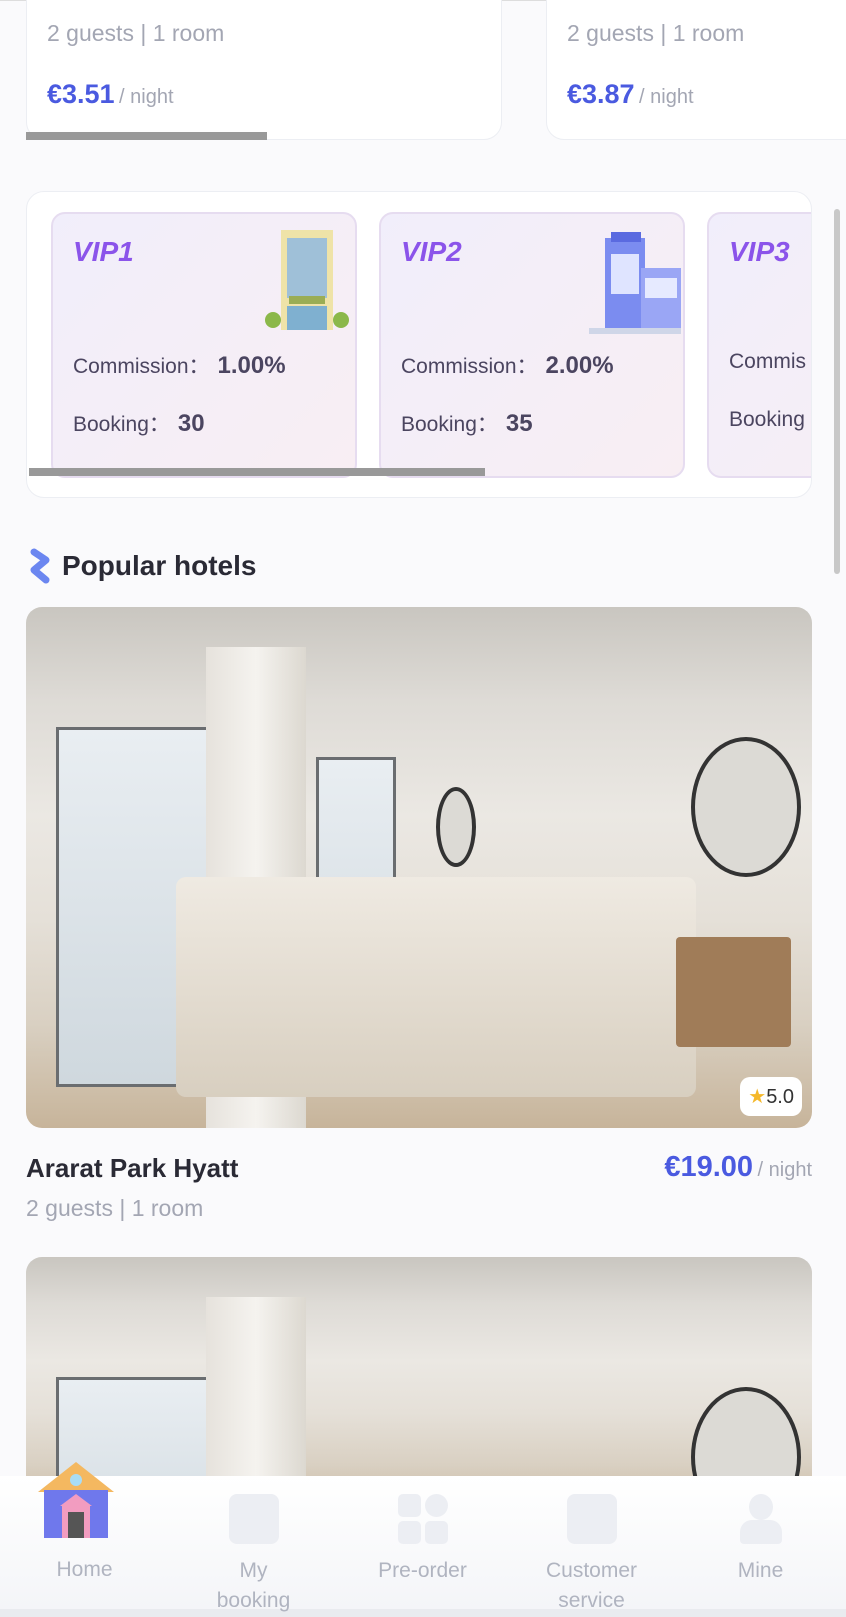  I want to click on section-title: Popular hotels, so click(159, 565).